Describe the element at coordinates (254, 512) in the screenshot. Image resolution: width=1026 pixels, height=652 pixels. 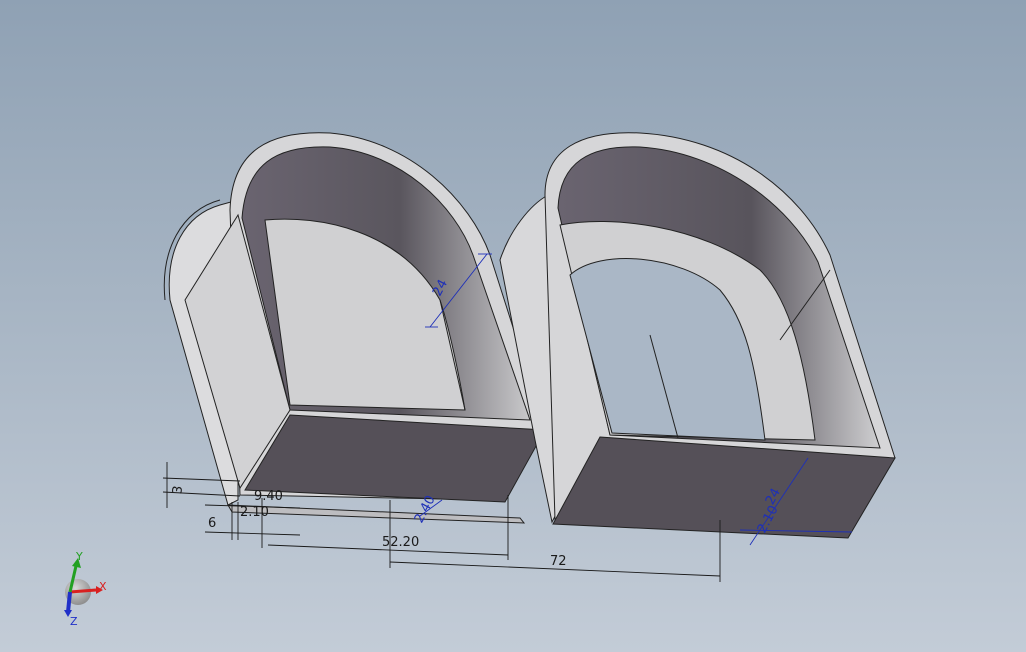
I see `dim-left-small-d: 2.10` at that location.